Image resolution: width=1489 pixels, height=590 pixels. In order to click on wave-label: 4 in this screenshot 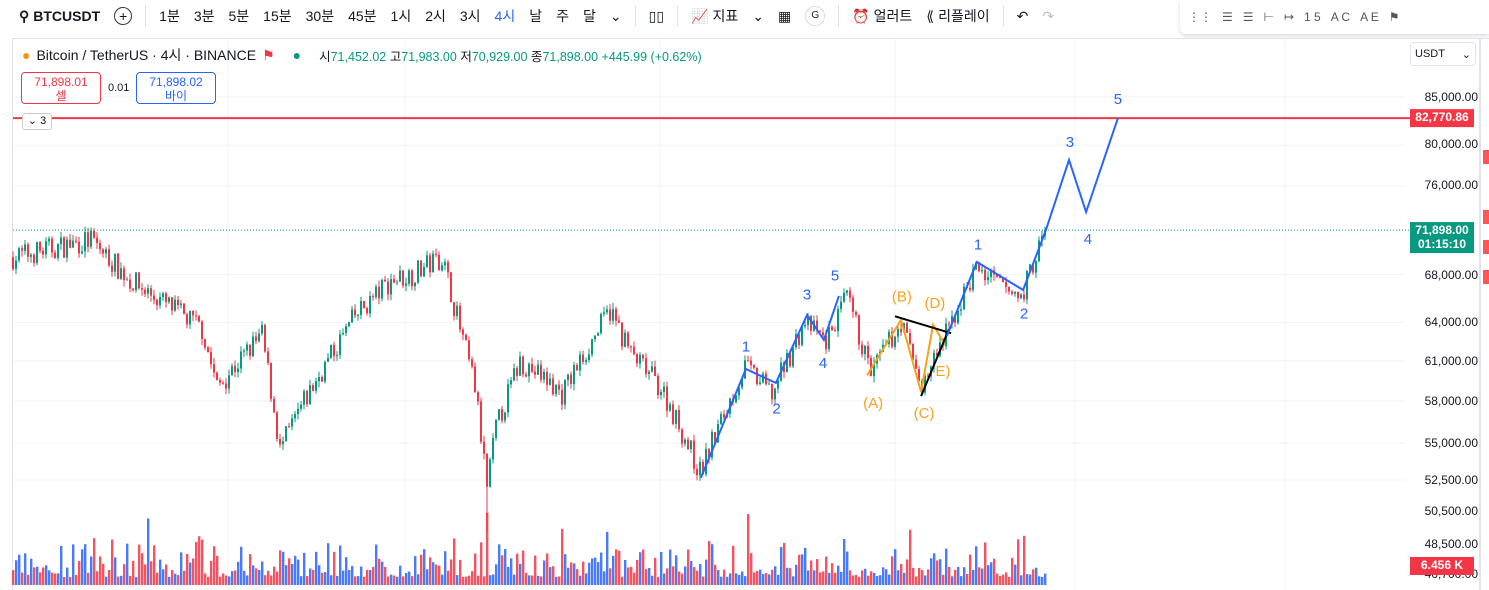, I will do `click(1088, 239)`.